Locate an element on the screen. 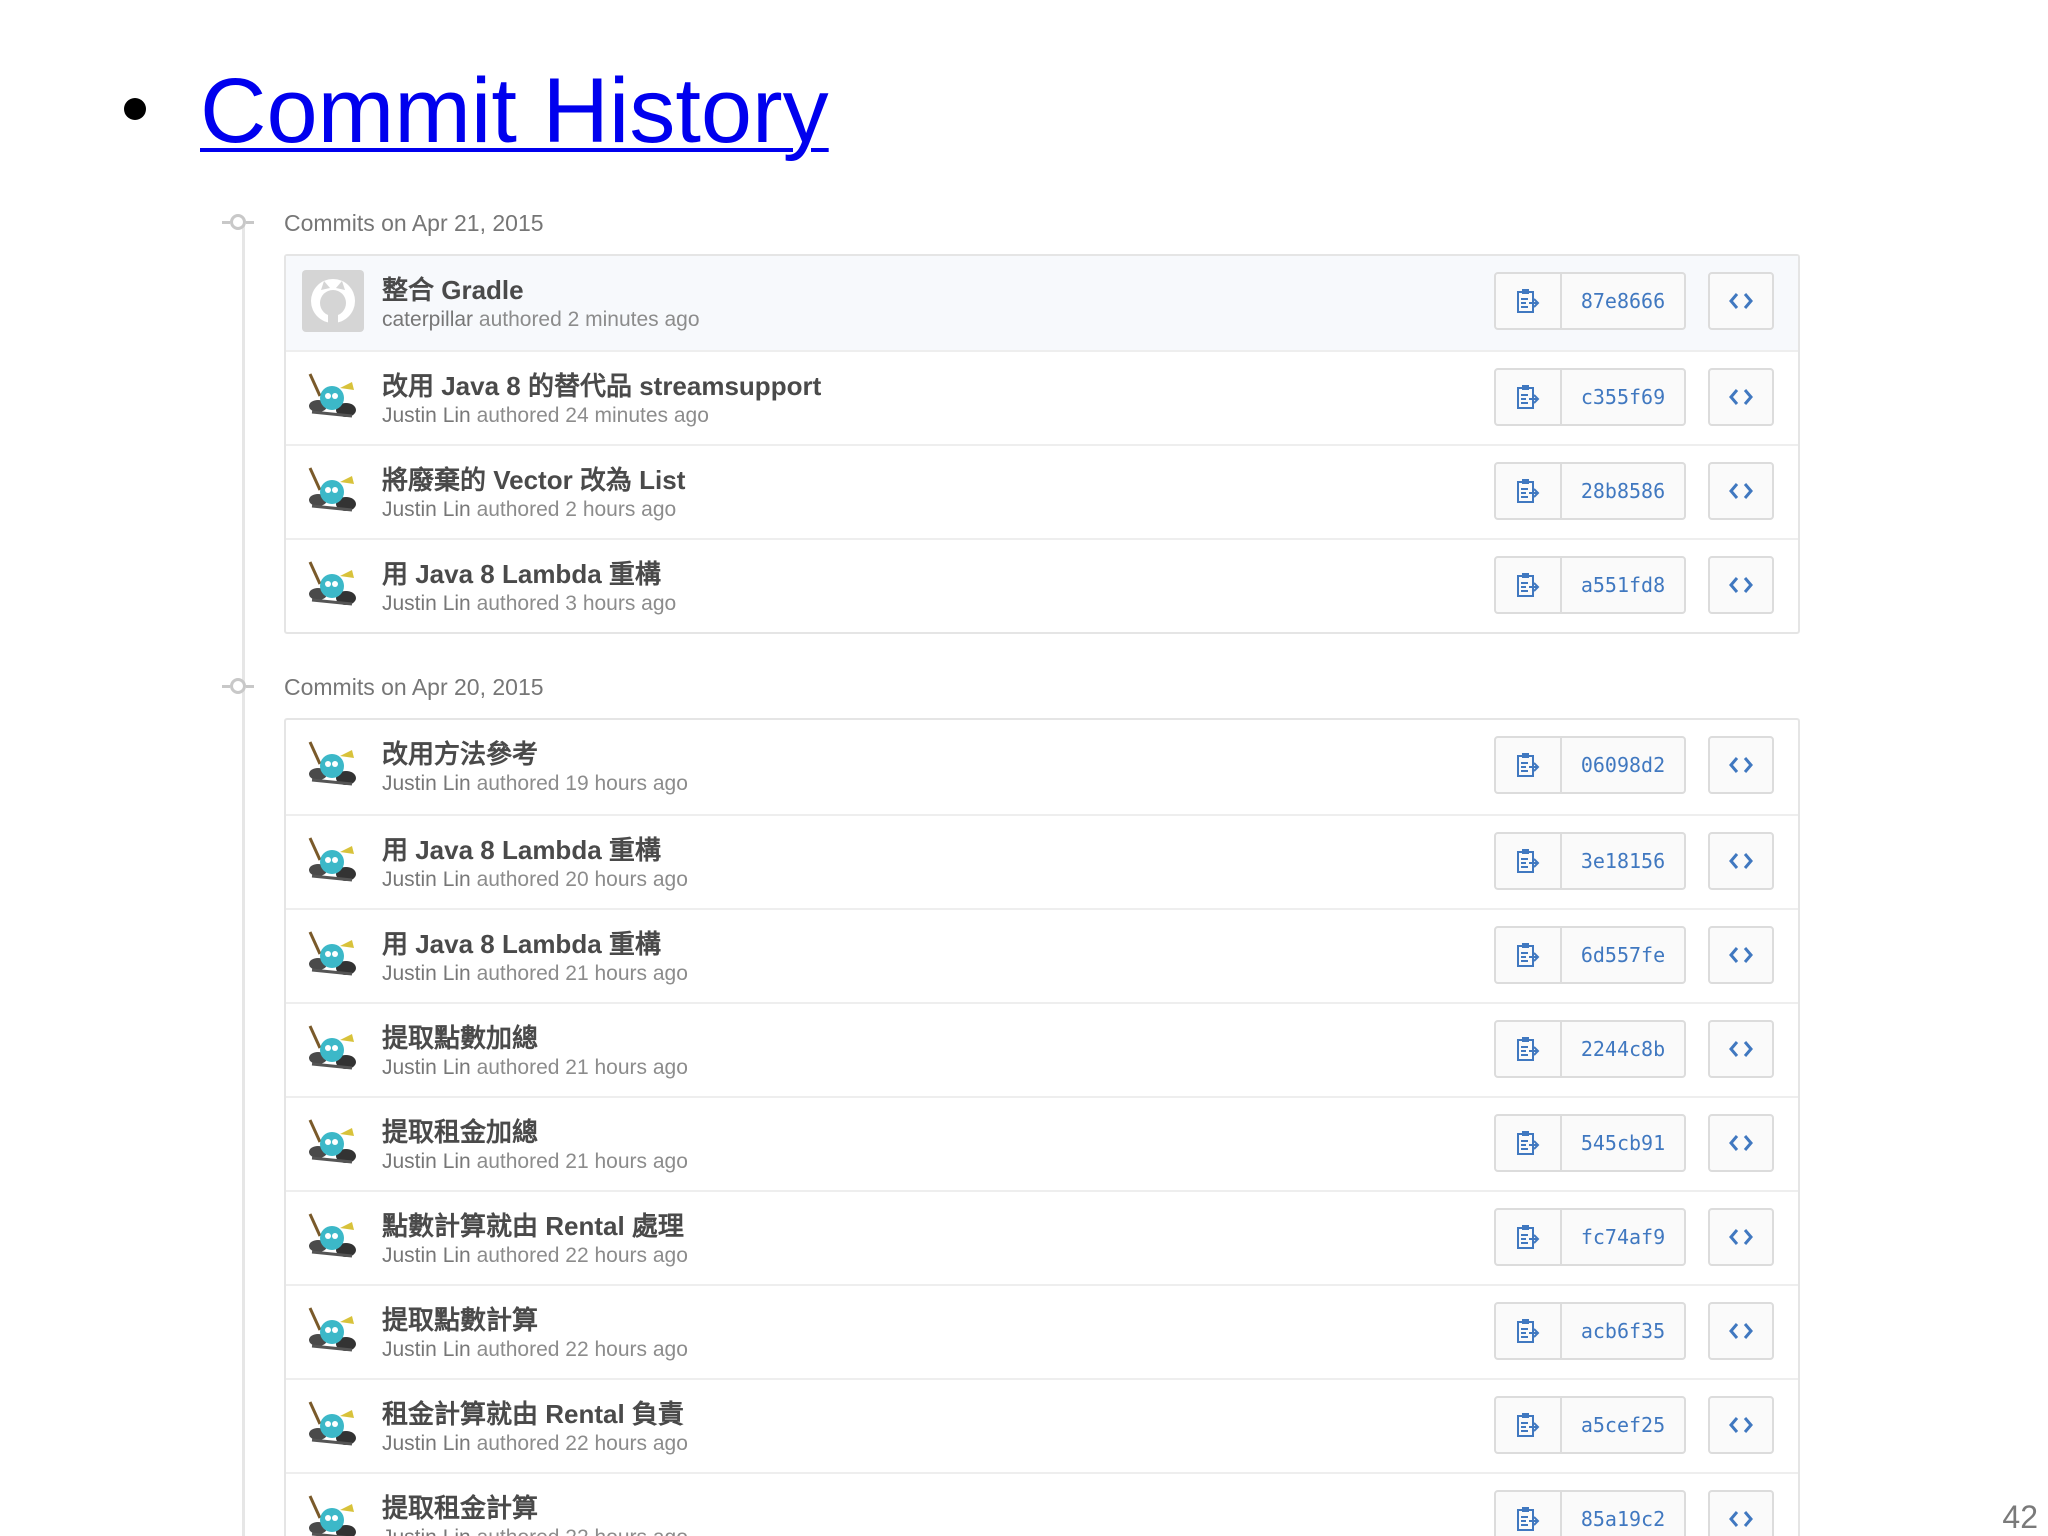 This screenshot has width=2048, height=1536. commit-meta: Justin Lin authored 19 hours ago is located at coordinates (535, 784).